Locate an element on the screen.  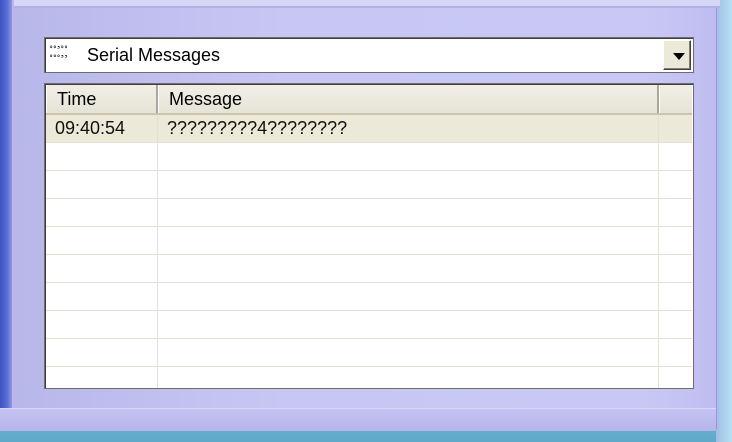
chevron-down-icon is located at coordinates (679, 56).